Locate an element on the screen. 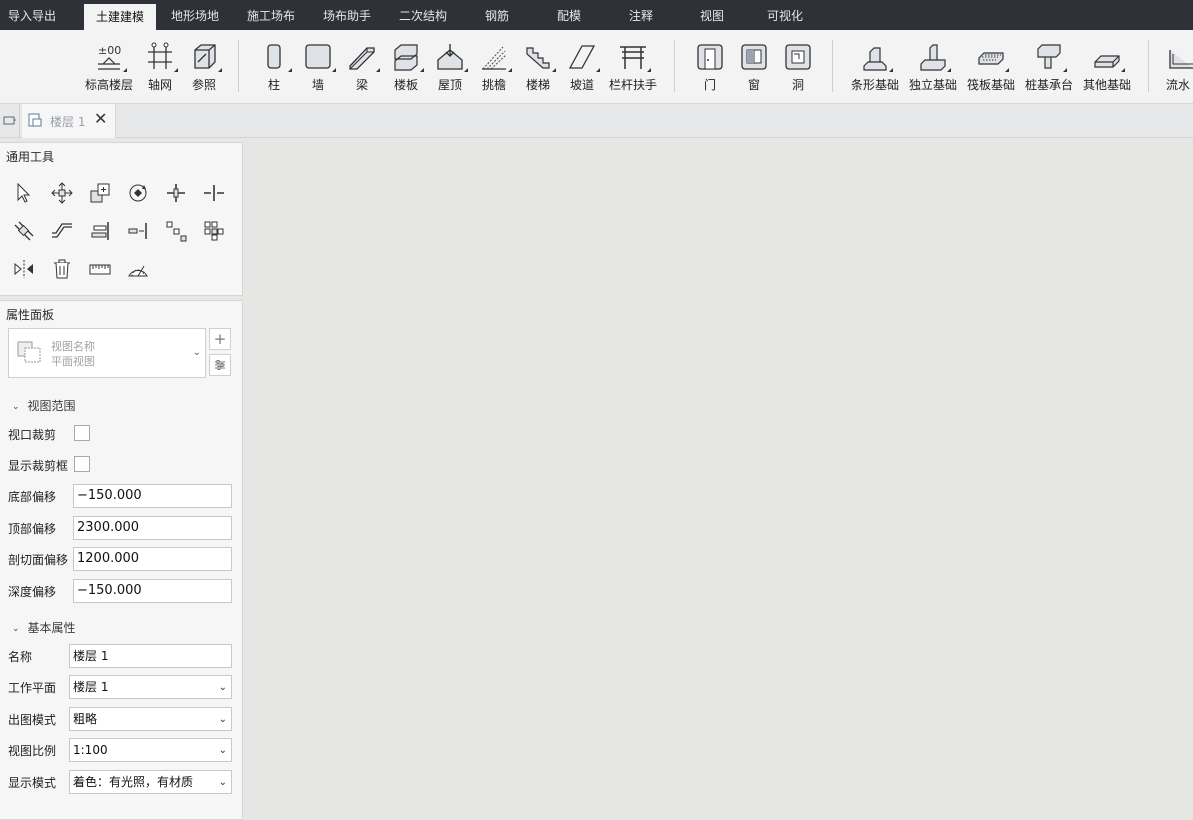 This screenshot has width=1193, height=820. raft-foundation-button: 筏板基础 is located at coordinates (991, 67).